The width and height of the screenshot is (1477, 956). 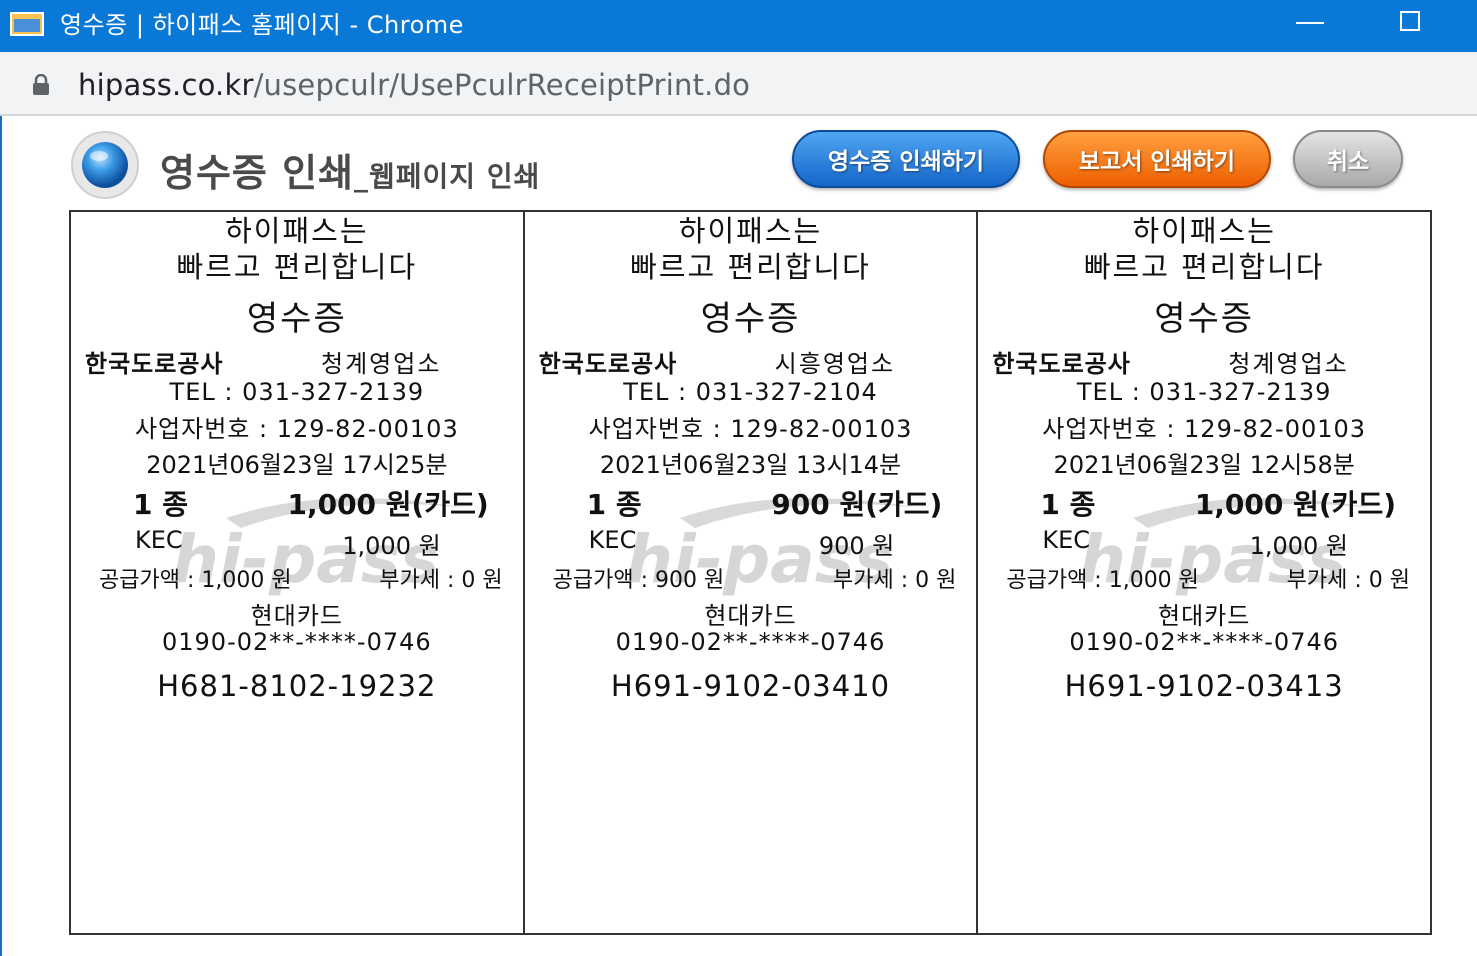 What do you see at coordinates (297, 465) in the screenshot?
I see `transaction-datetime: 2021년06월23일 17시25분` at bounding box center [297, 465].